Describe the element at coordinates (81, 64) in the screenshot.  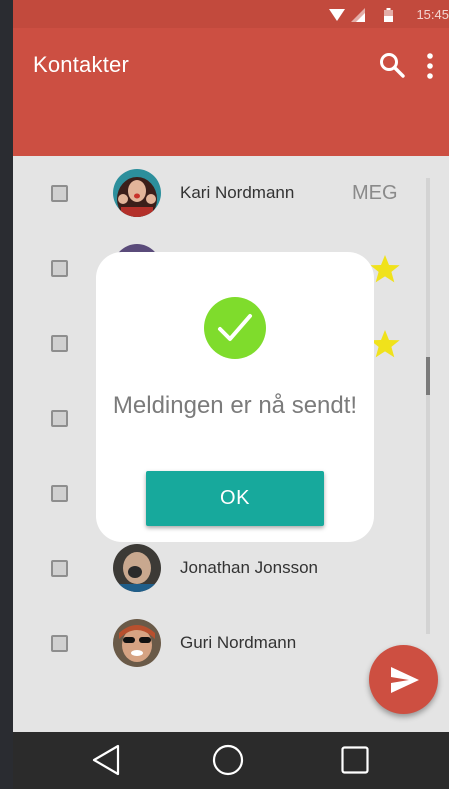
I see `app-title: Kontakter` at that location.